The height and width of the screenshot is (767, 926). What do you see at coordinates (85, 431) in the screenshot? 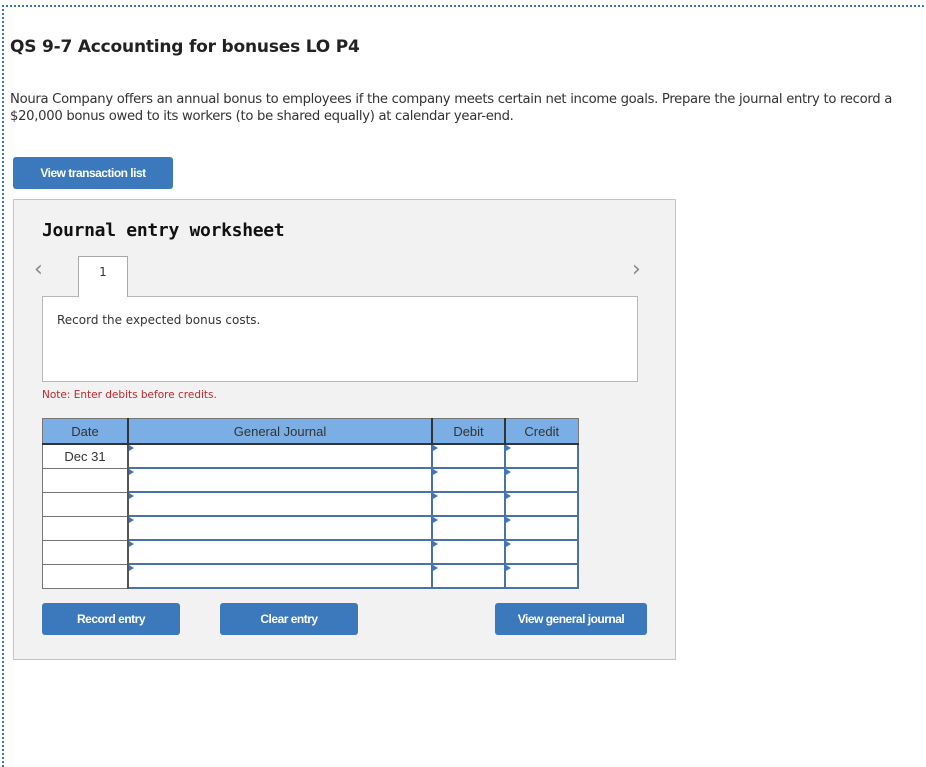
I see `header-date: Date` at bounding box center [85, 431].